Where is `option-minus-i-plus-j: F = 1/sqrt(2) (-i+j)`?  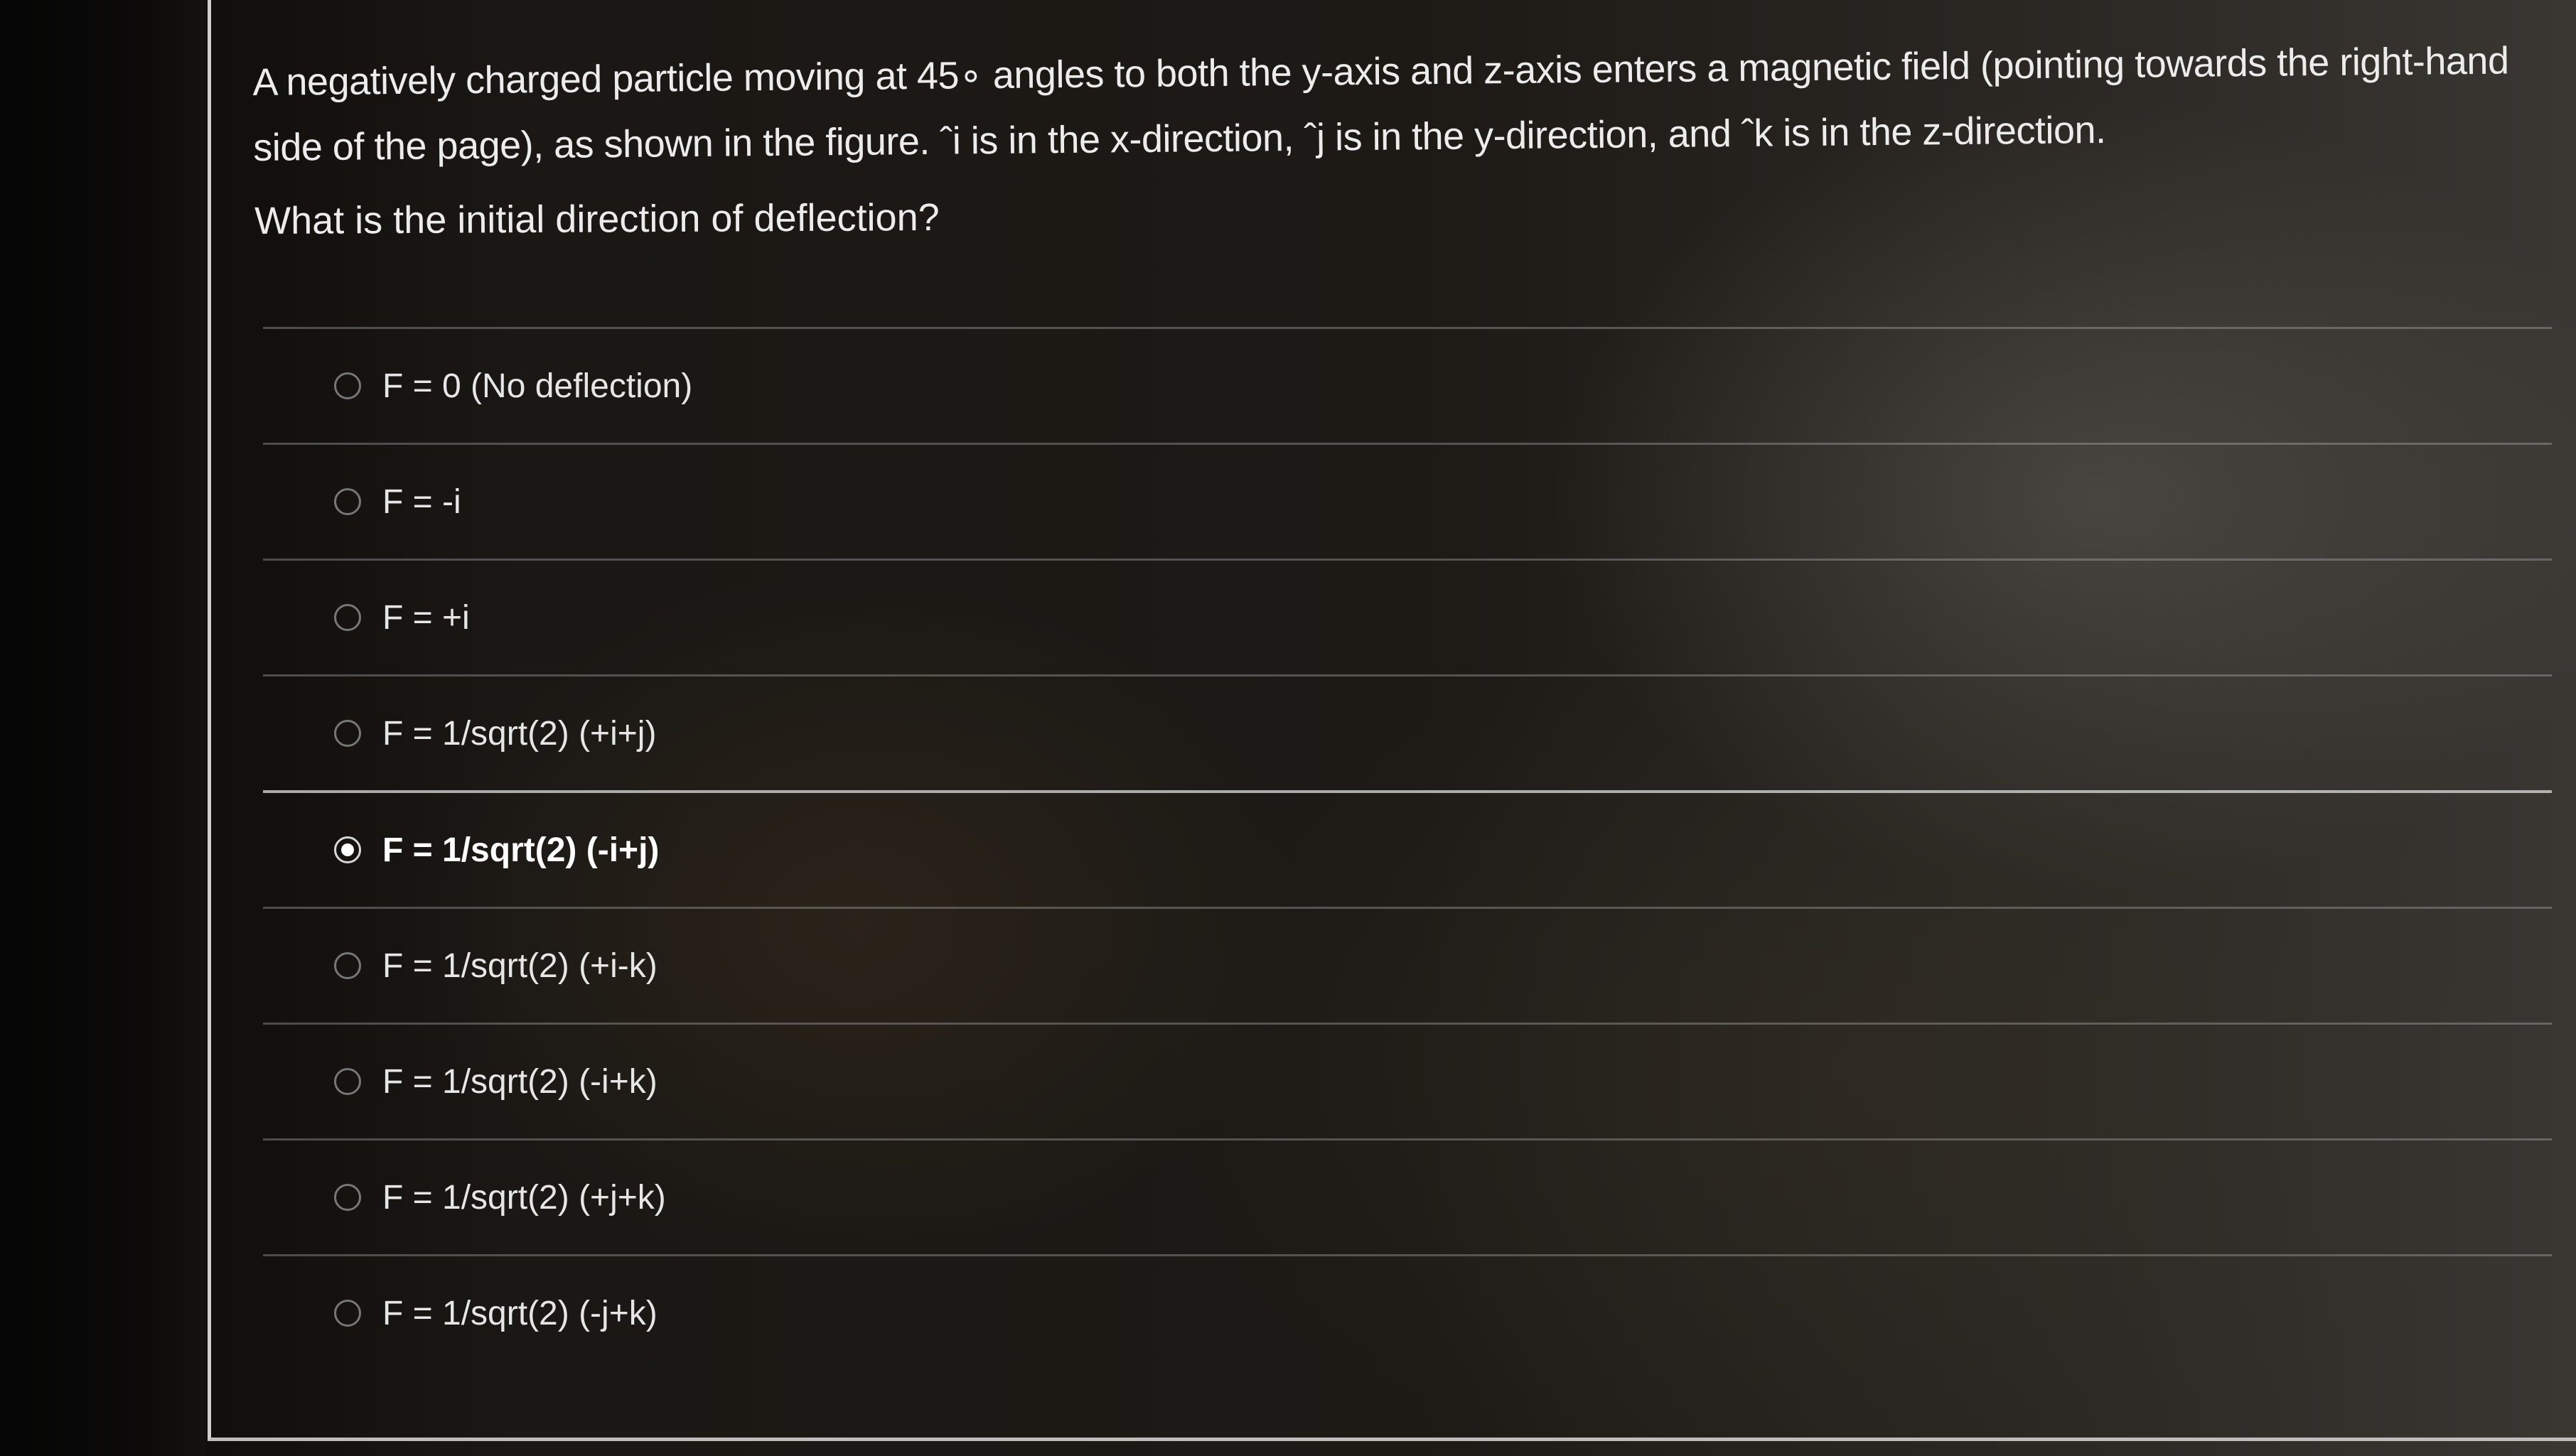 option-minus-i-plus-j: F = 1/sqrt(2) (-i+j) is located at coordinates (1407, 850).